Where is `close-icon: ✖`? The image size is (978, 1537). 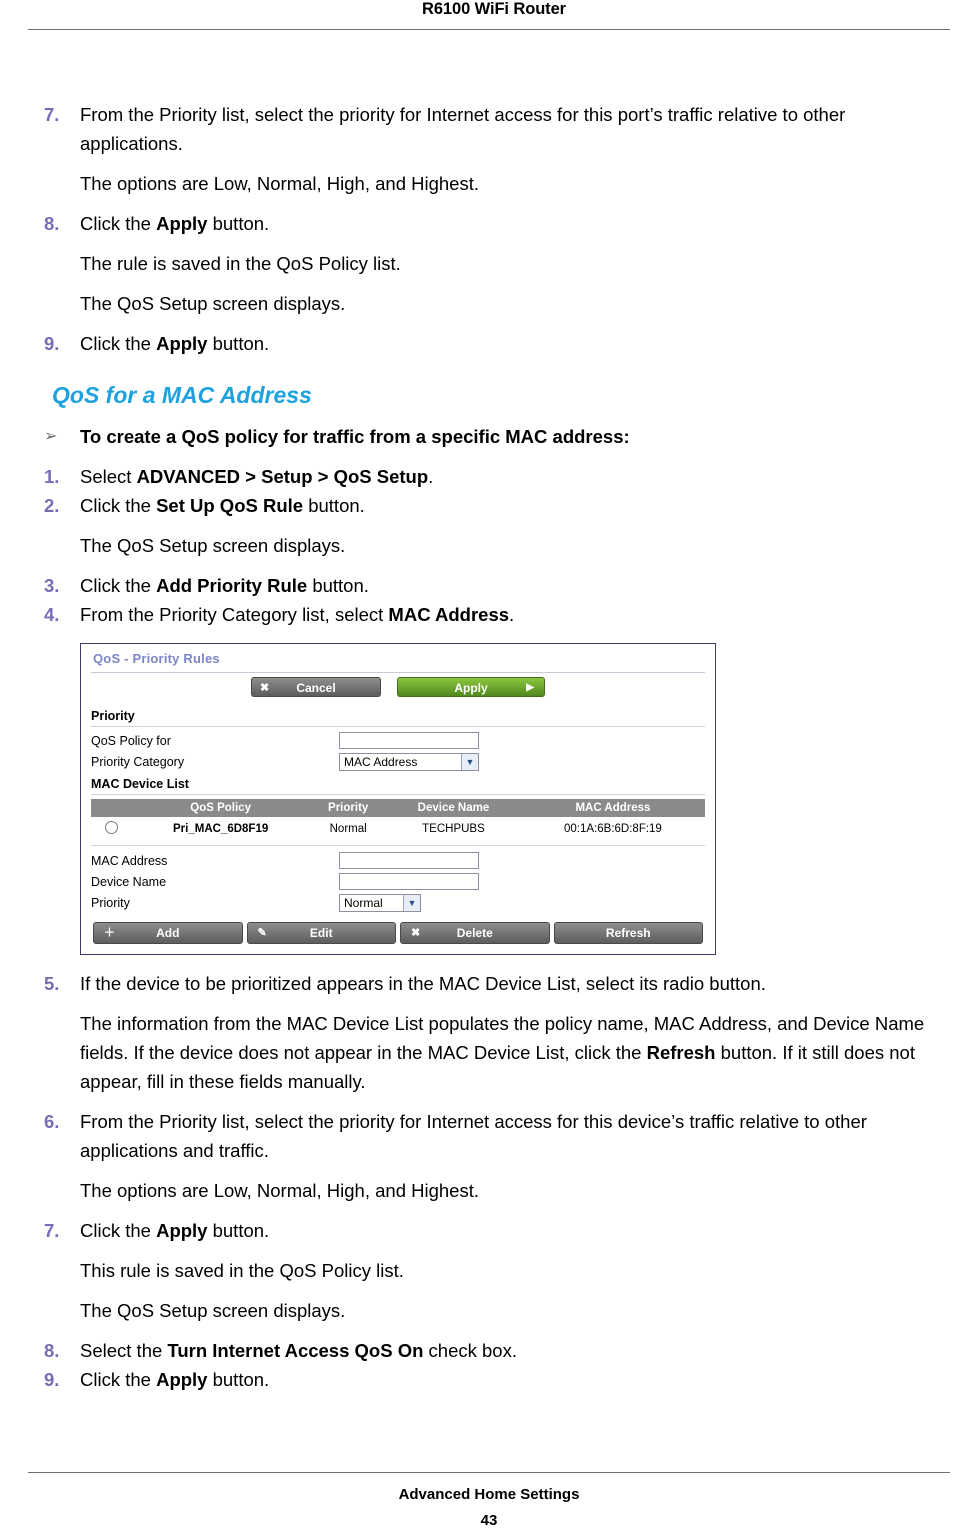
close-icon: ✖ is located at coordinates (265, 688).